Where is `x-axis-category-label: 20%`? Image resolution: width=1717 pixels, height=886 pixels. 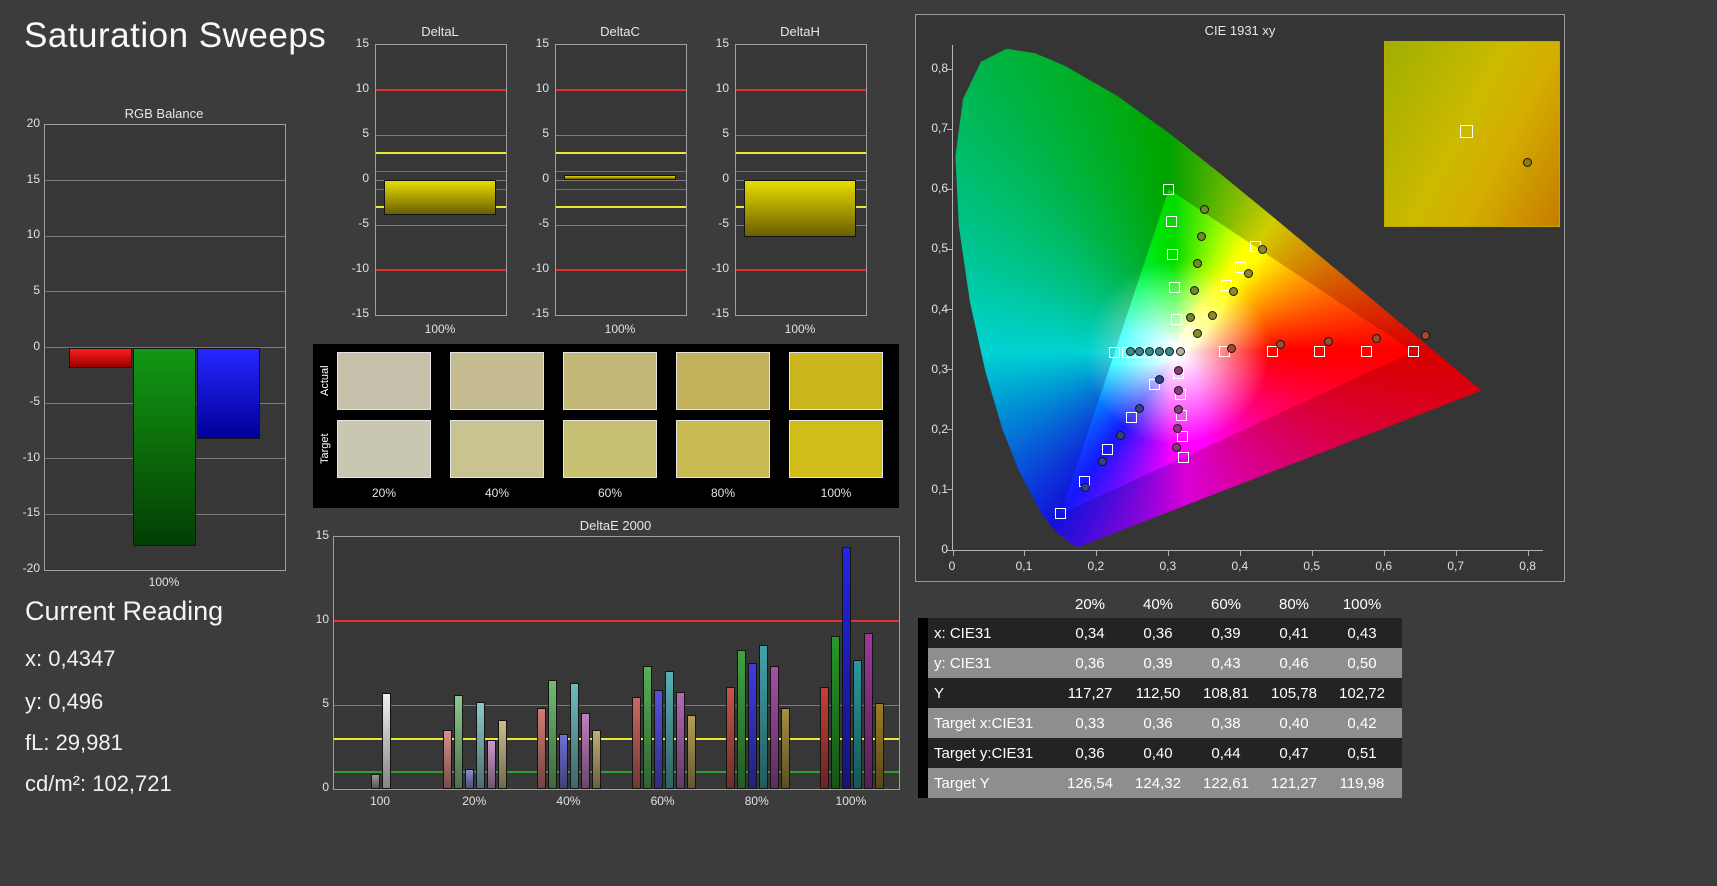
x-axis-category-label: 20% is located at coordinates (474, 801).